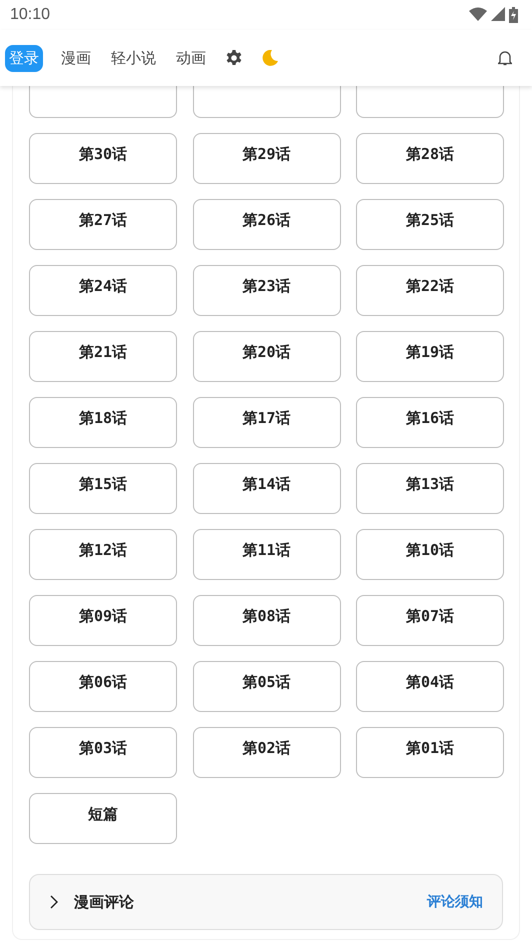 This screenshot has height=946, width=532. What do you see at coordinates (430, 290) in the screenshot?
I see `episode-button: 第22话` at bounding box center [430, 290].